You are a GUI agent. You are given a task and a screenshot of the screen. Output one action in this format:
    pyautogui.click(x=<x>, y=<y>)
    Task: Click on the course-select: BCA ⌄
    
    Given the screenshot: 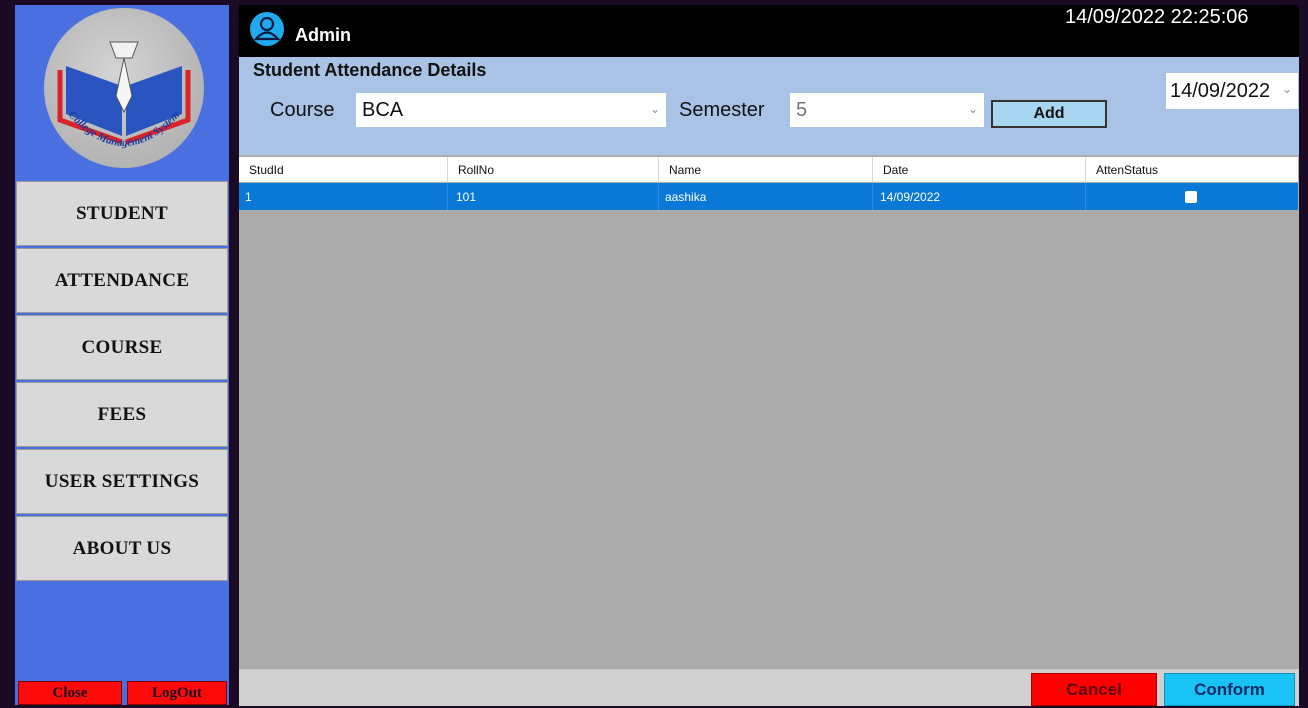 What is the action you would take?
    pyautogui.click(x=511, y=110)
    